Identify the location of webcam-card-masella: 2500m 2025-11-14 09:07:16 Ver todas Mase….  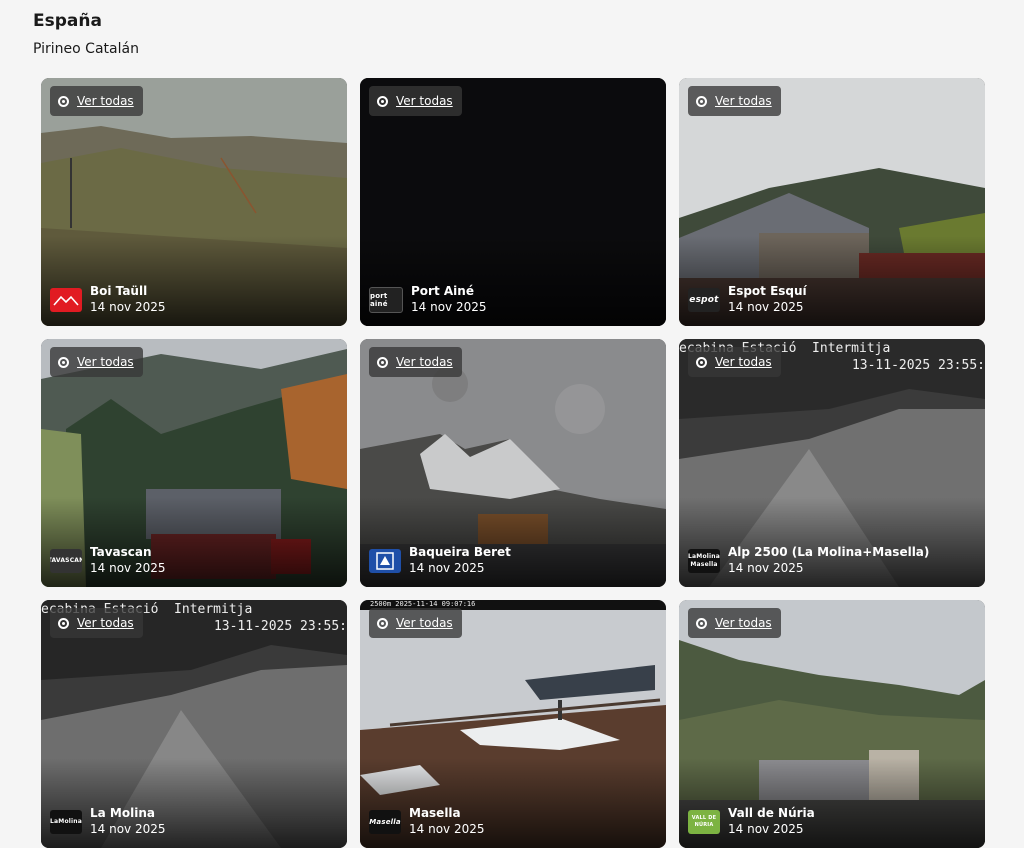
(513, 724).